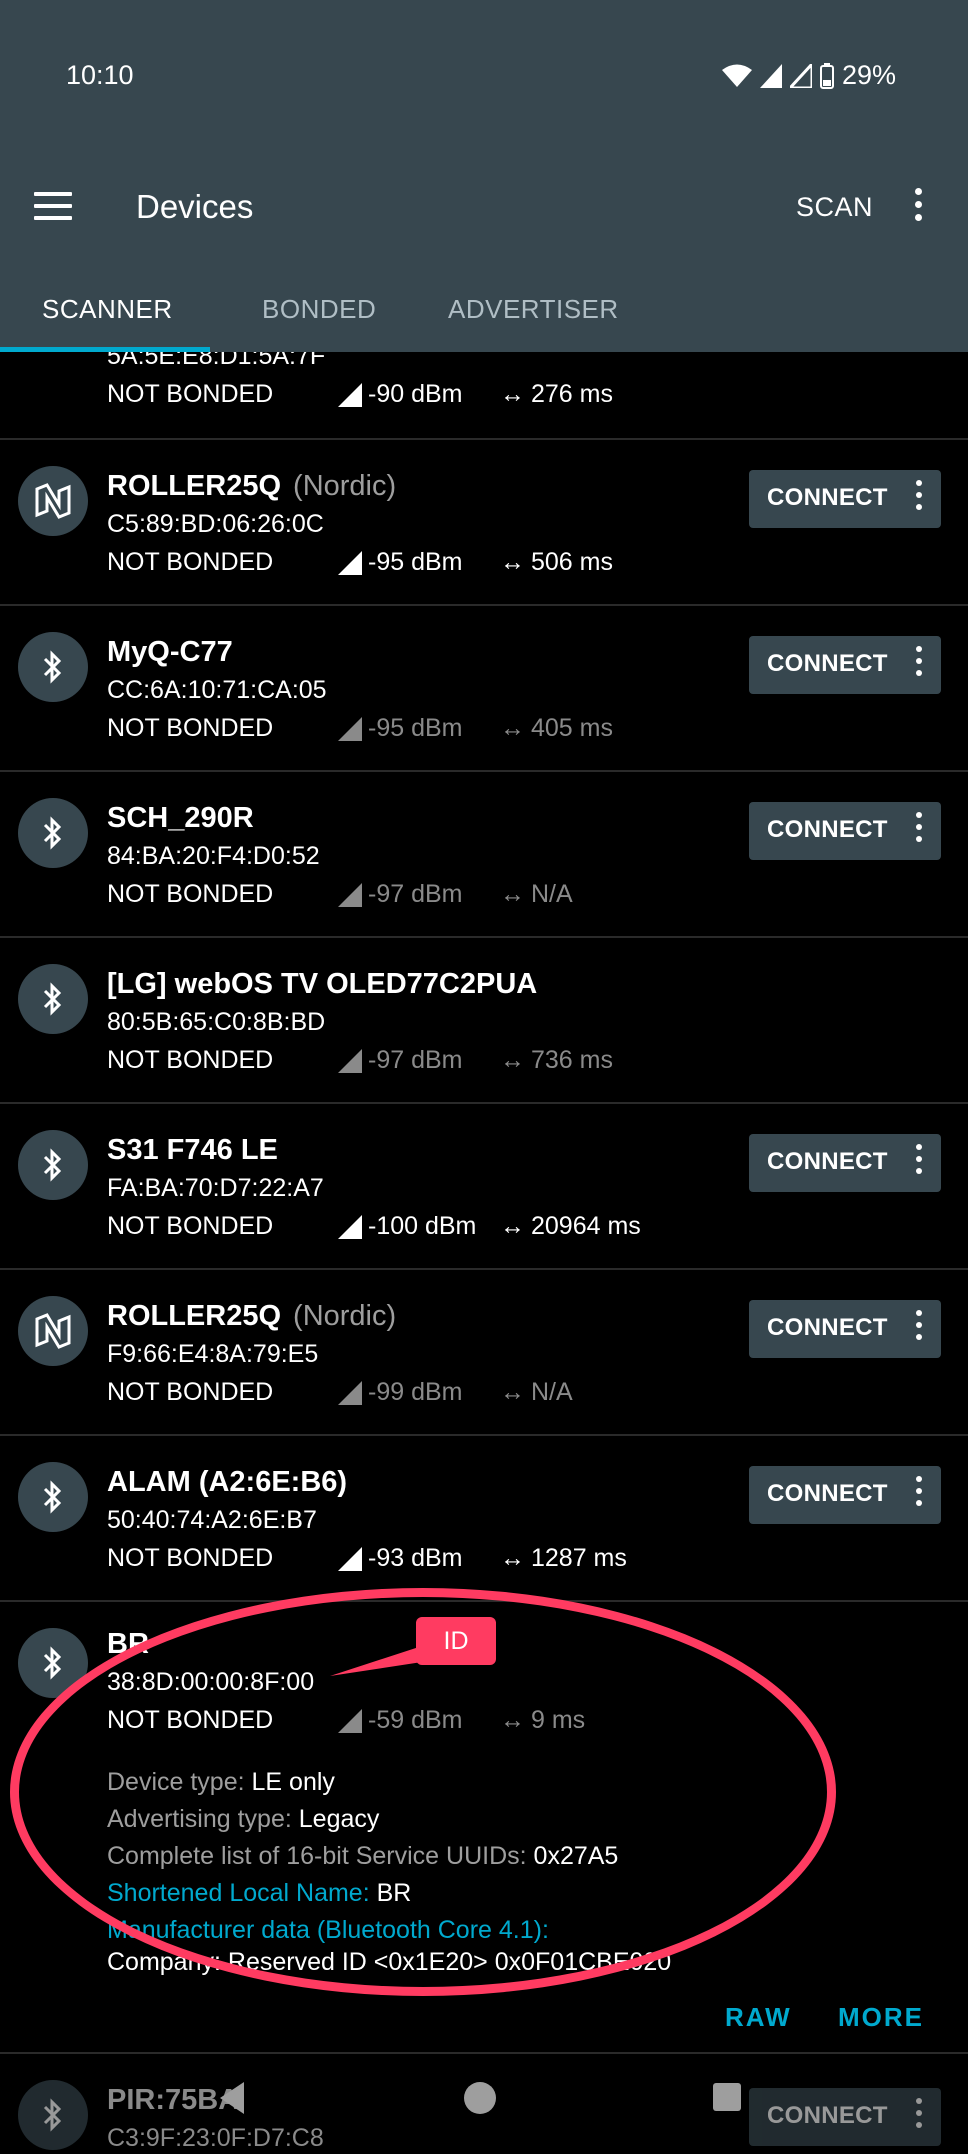 The width and height of the screenshot is (968, 2154). I want to click on more-button: MORE, so click(881, 2017).